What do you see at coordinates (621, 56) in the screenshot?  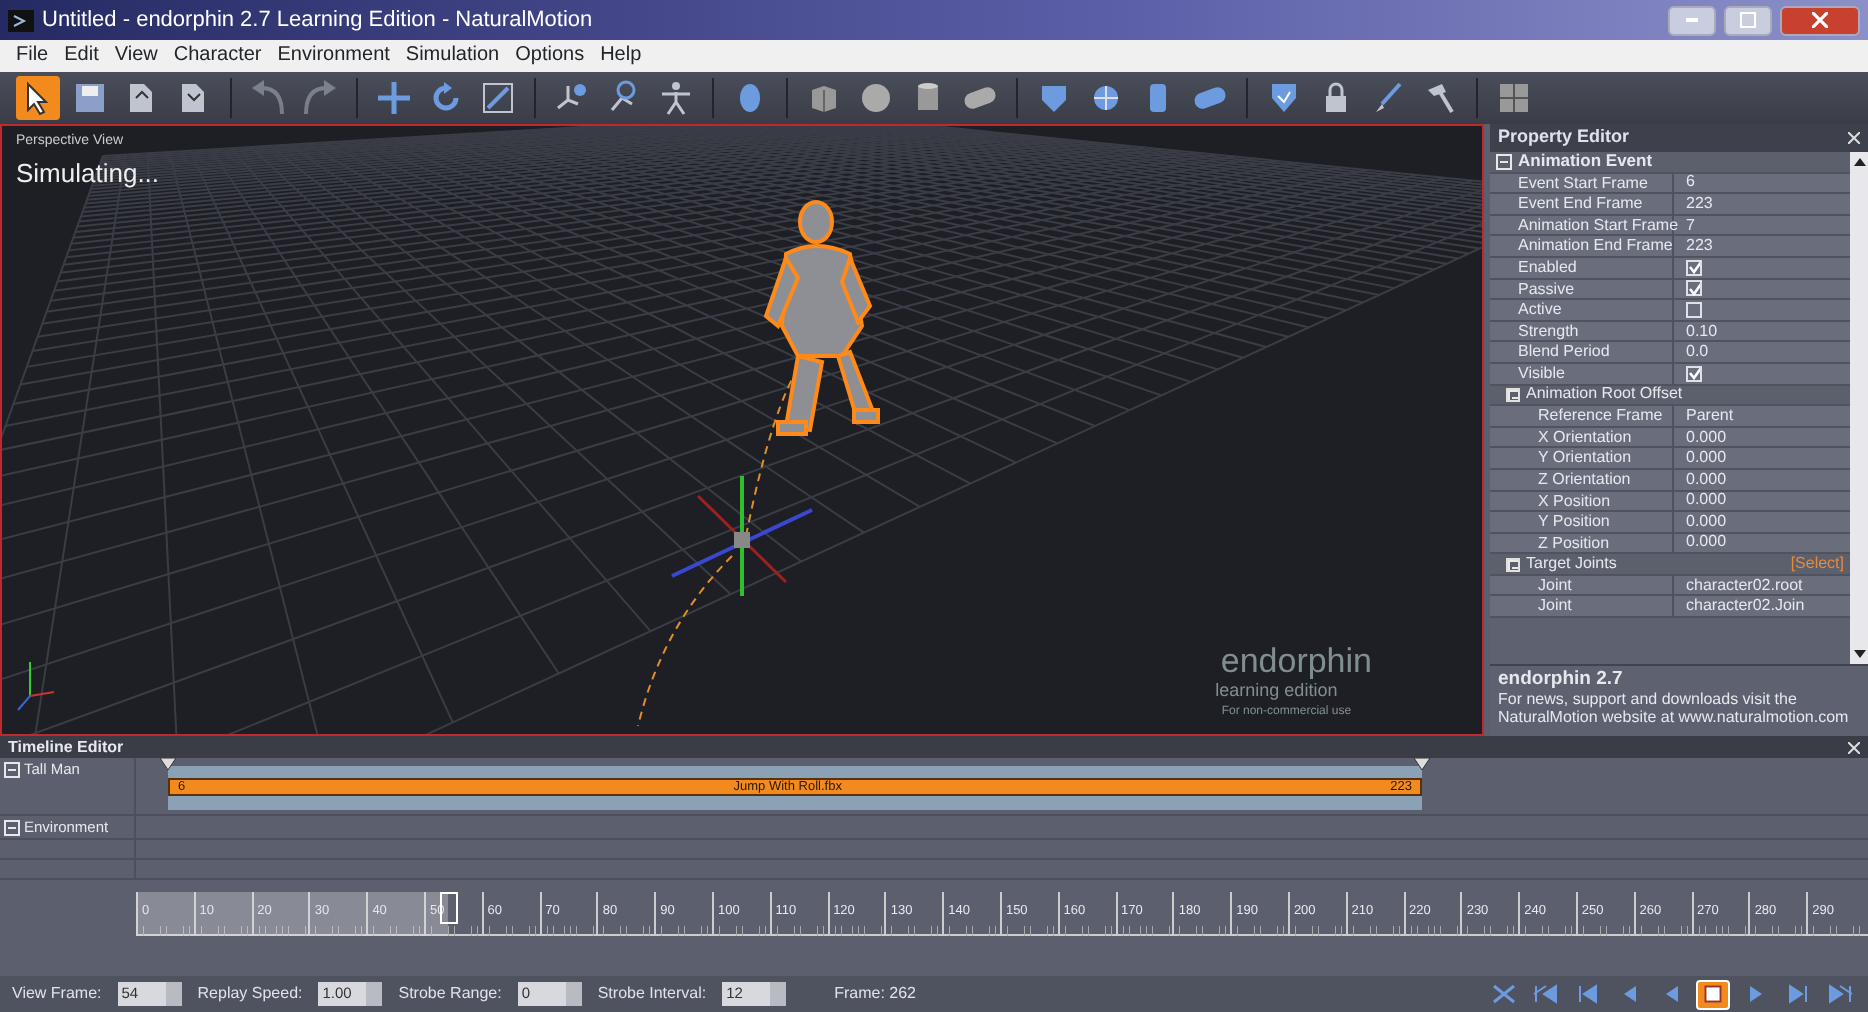 I see `menu-item: Help` at bounding box center [621, 56].